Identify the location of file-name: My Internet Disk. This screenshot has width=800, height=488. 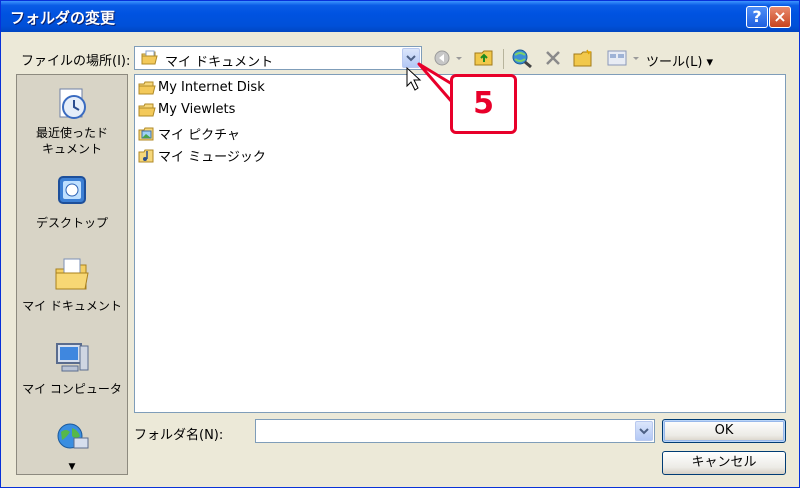
(211, 87).